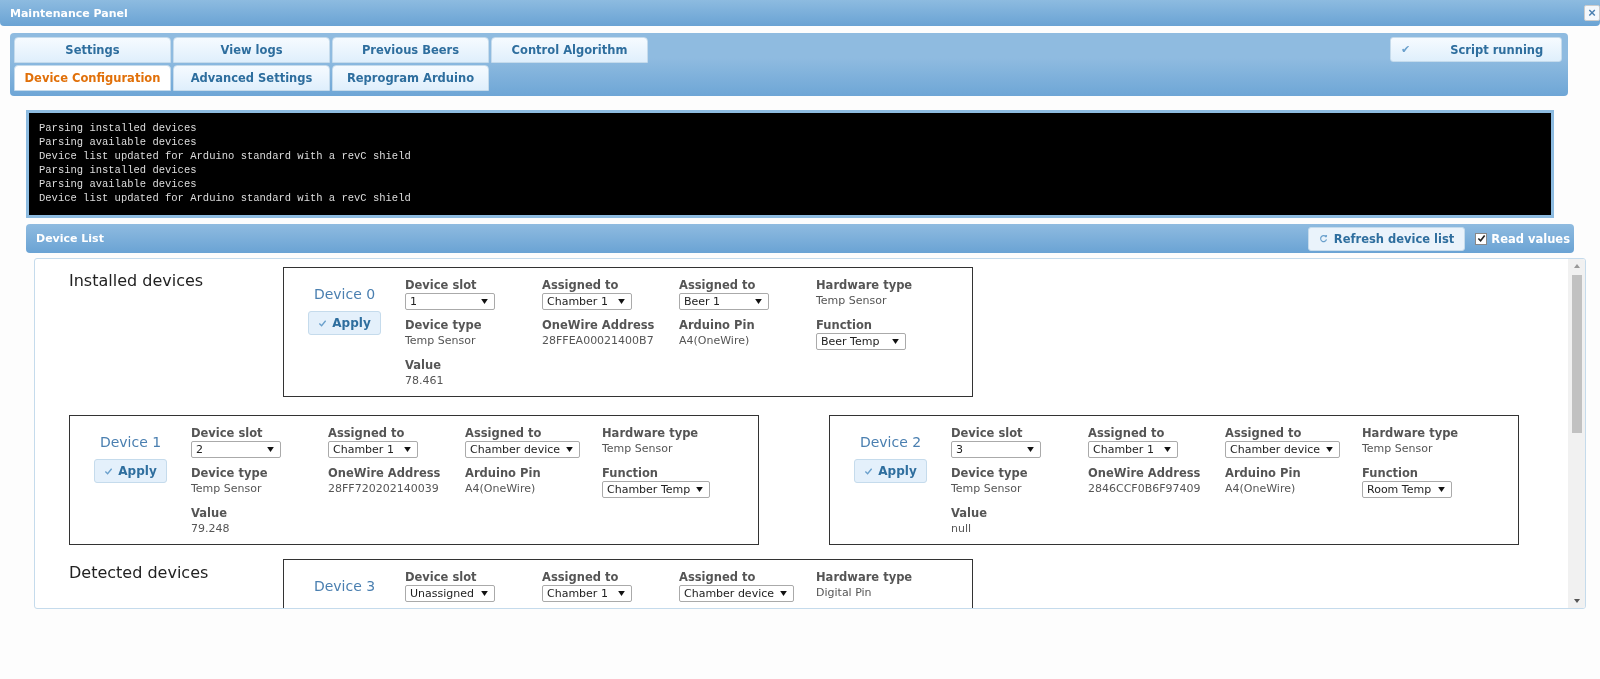  What do you see at coordinates (656, 489) in the screenshot?
I see `dropdown: Chamber Temp` at bounding box center [656, 489].